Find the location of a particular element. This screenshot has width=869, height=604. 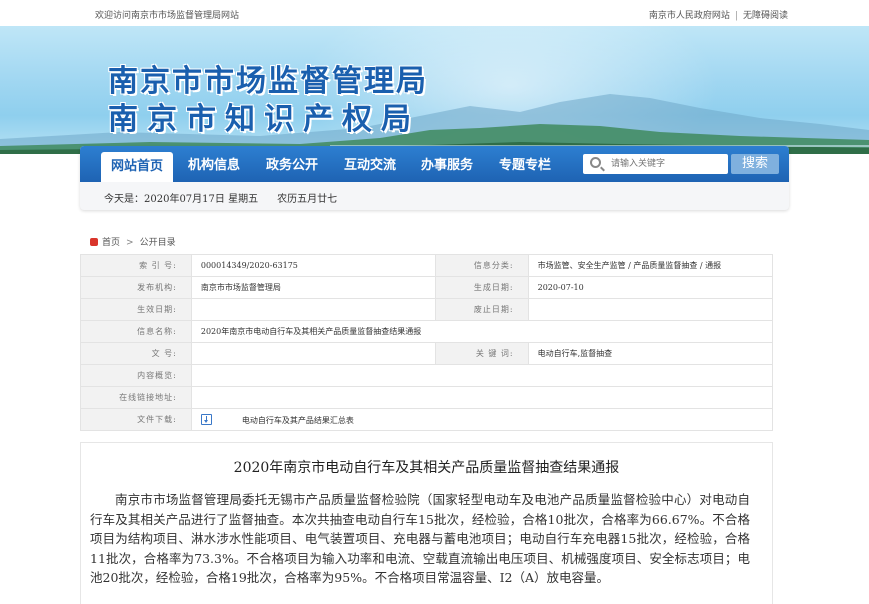

breadcrumb-directory: 公开目录 is located at coordinates (158, 243).